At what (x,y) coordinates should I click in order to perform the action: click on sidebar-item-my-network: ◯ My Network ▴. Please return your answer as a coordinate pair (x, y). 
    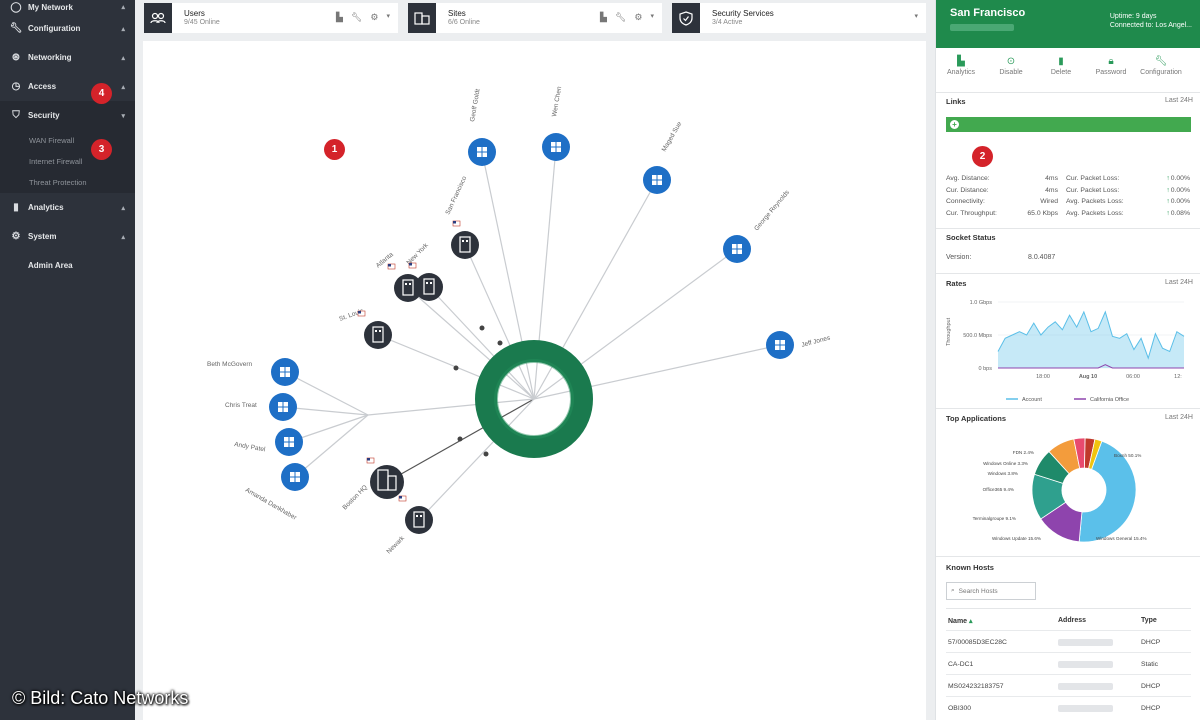
    Looking at the image, I should click on (67, 7).